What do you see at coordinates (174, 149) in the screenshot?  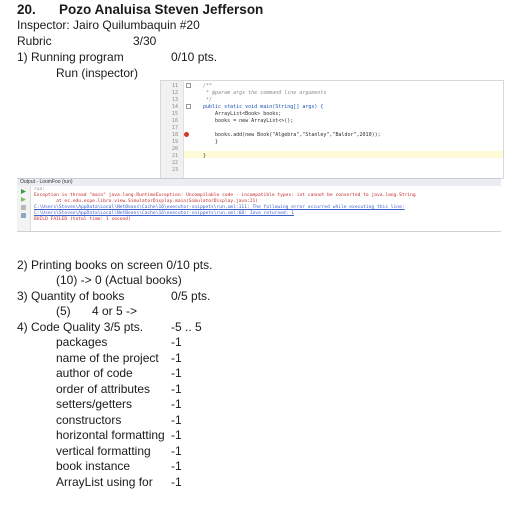 I see `line-number: 20` at bounding box center [174, 149].